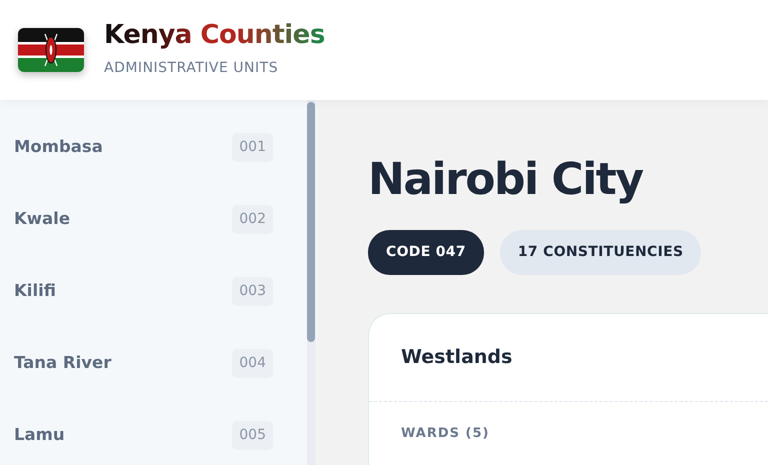 The image size is (768, 465). Describe the element at coordinates (311, 222) in the screenshot. I see `scrollbar-thumb` at that location.